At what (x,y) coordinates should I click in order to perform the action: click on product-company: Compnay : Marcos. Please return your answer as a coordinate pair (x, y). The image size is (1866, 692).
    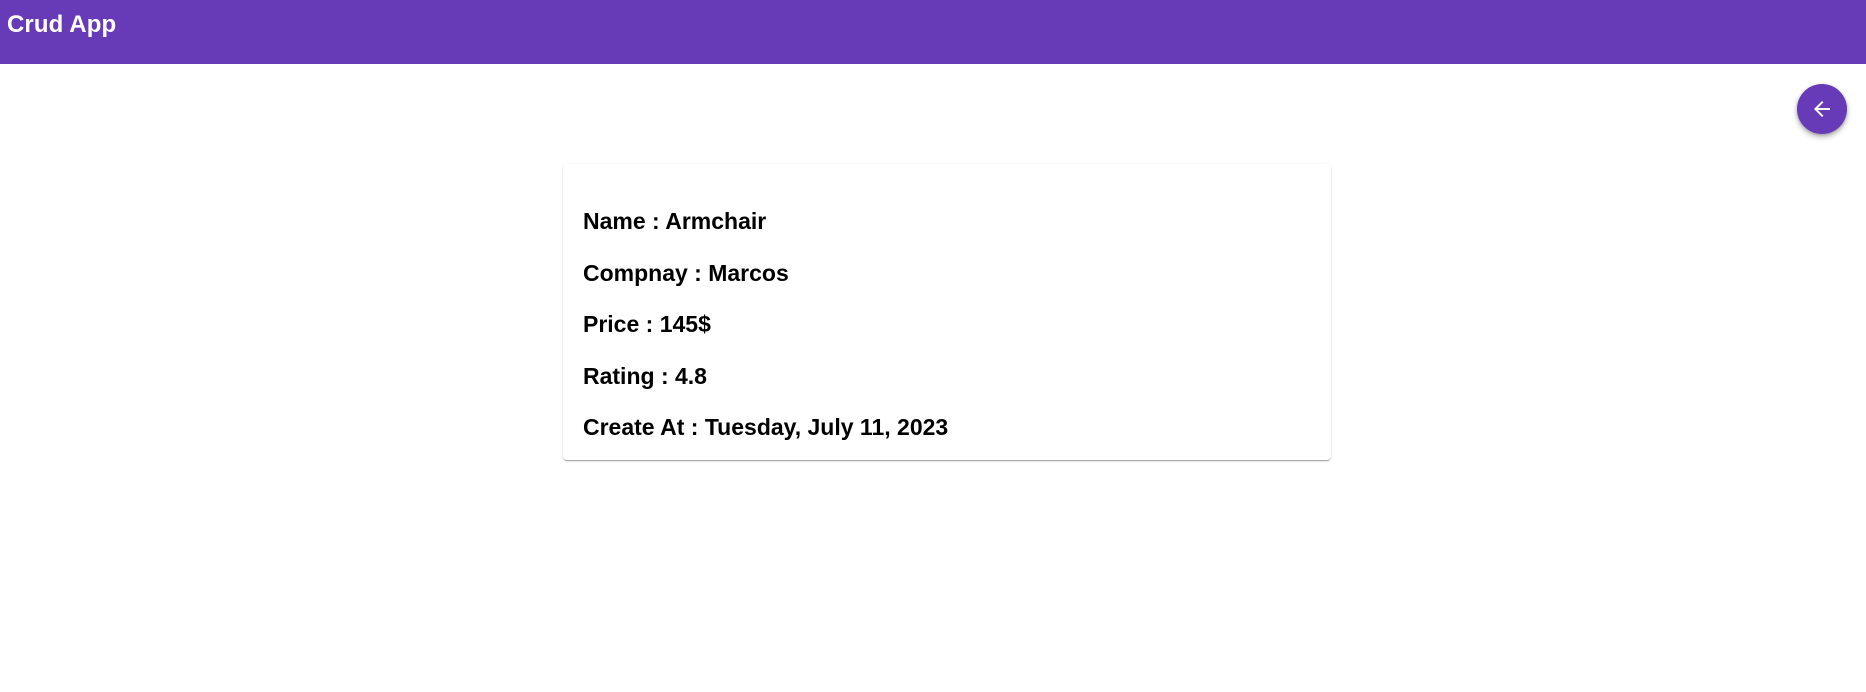
    Looking at the image, I should click on (686, 272).